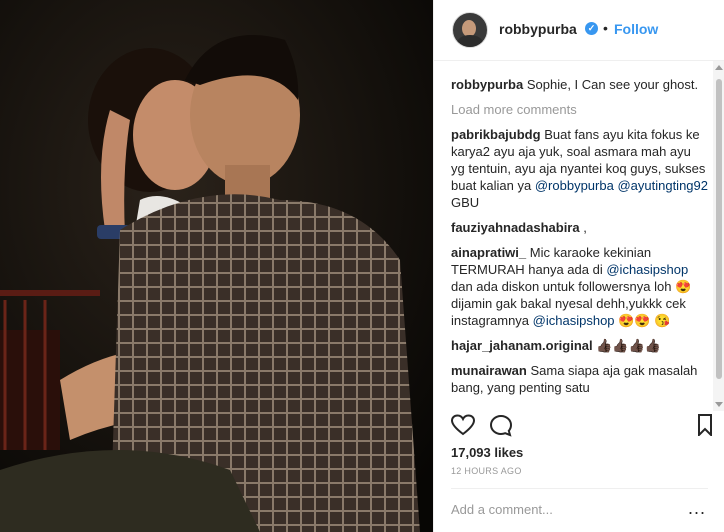 This screenshot has width=724, height=532. What do you see at coordinates (719, 229) in the screenshot?
I see `scroll-thumb` at bounding box center [719, 229].